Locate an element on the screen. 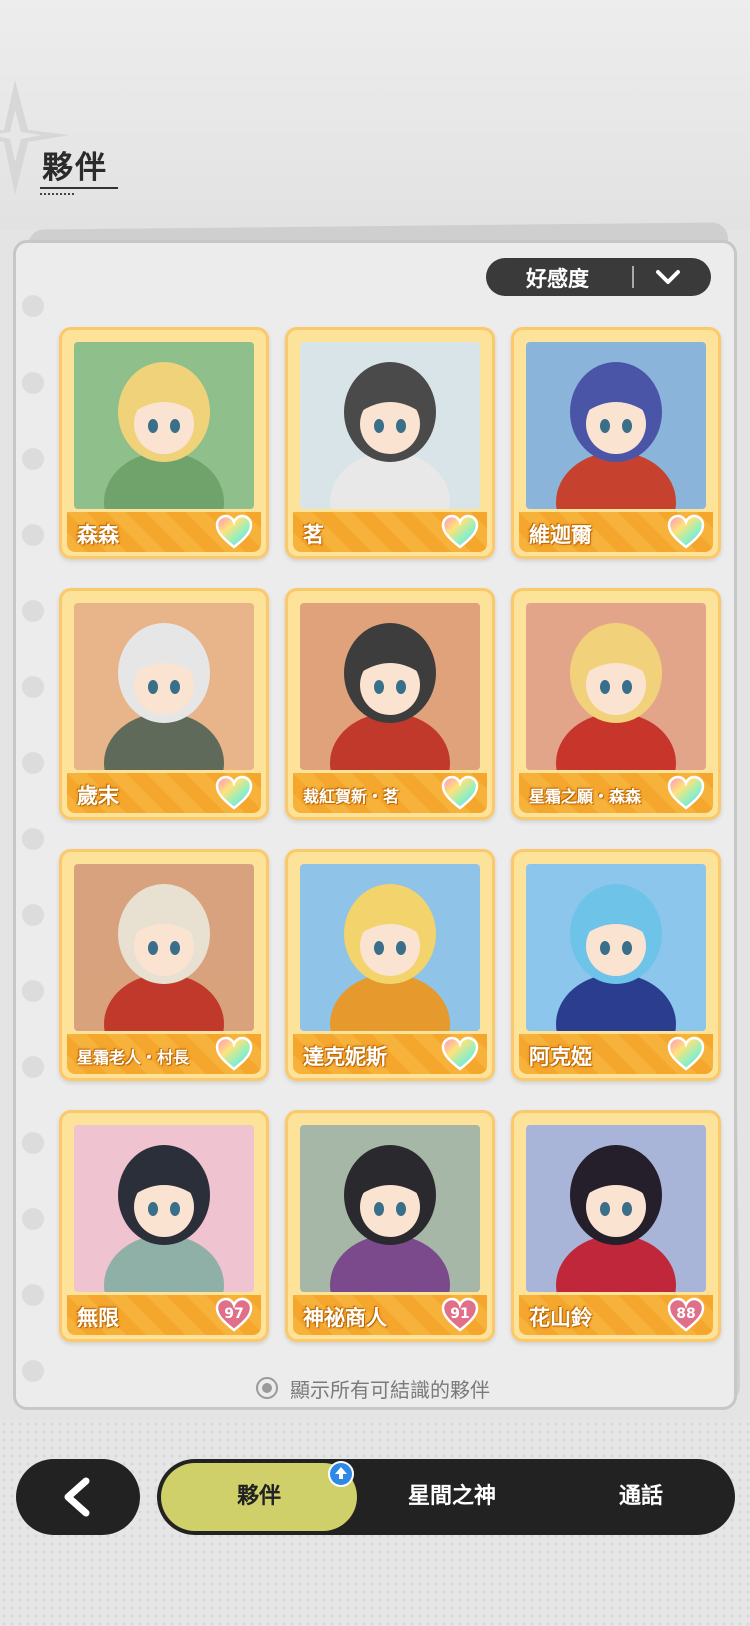  chevron-down-icon is located at coordinates (668, 277).